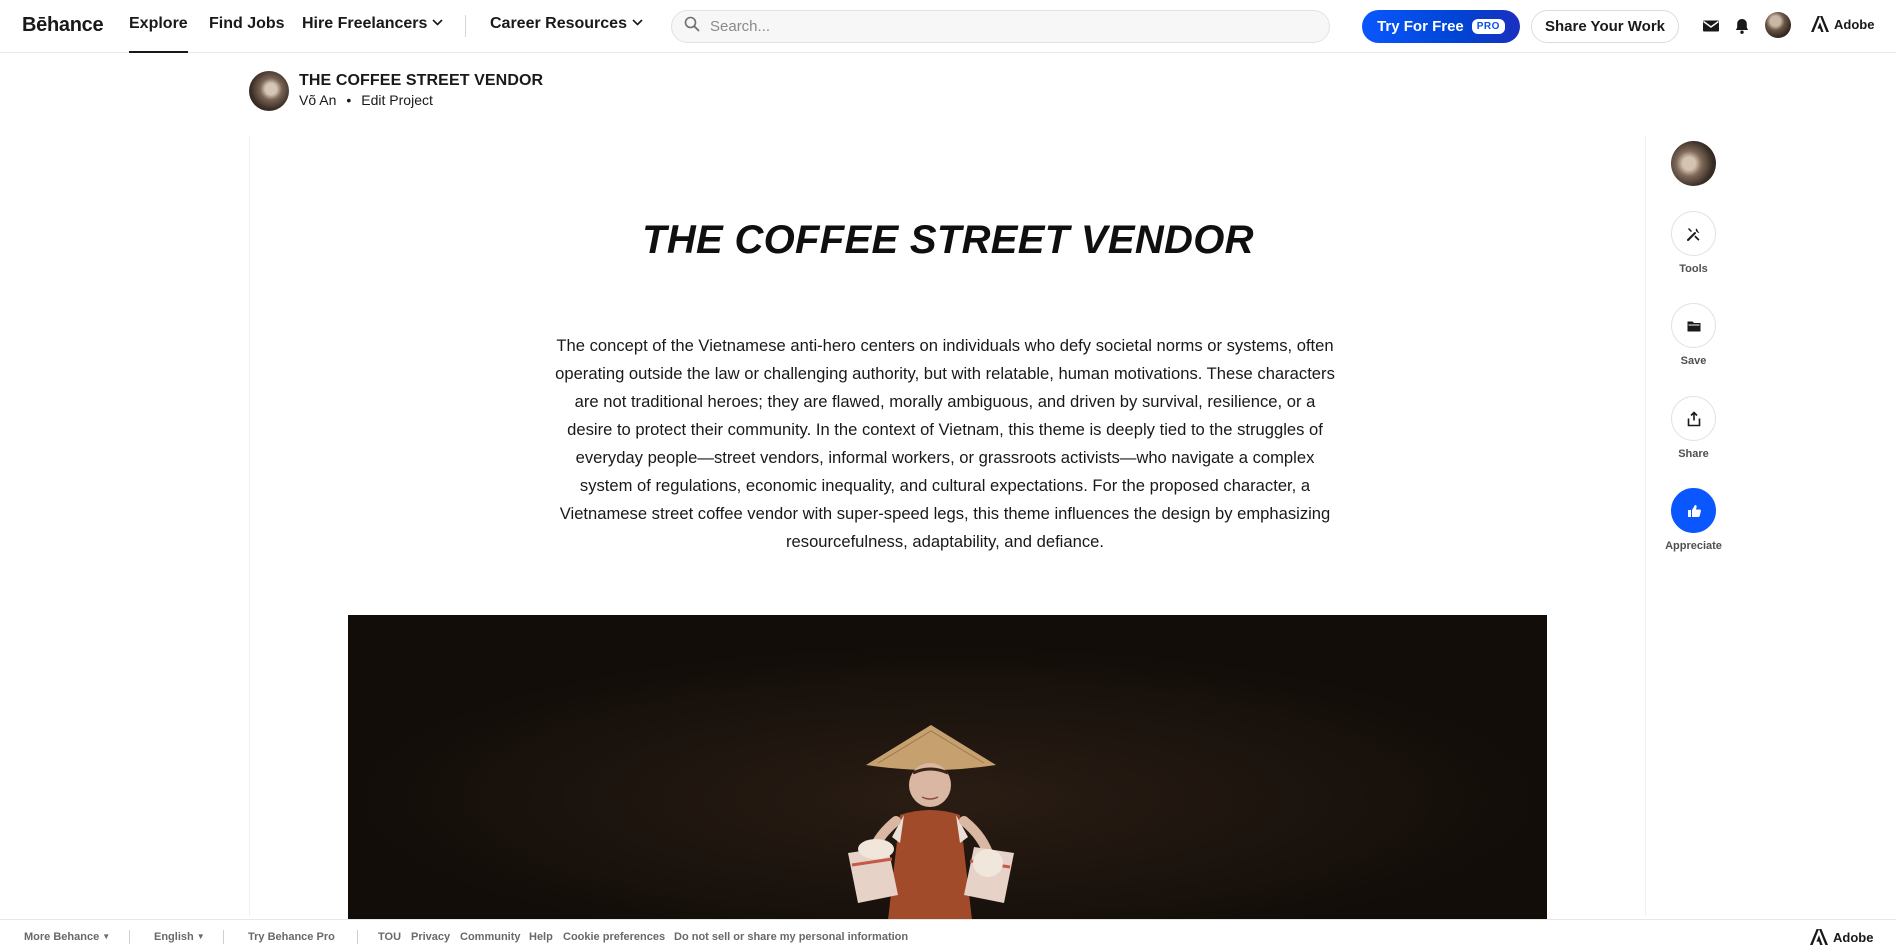 The height and width of the screenshot is (952, 1896). Describe the element at coordinates (421, 80) in the screenshot. I see `project-title: THE COFFEE STREET VENDOR` at that location.